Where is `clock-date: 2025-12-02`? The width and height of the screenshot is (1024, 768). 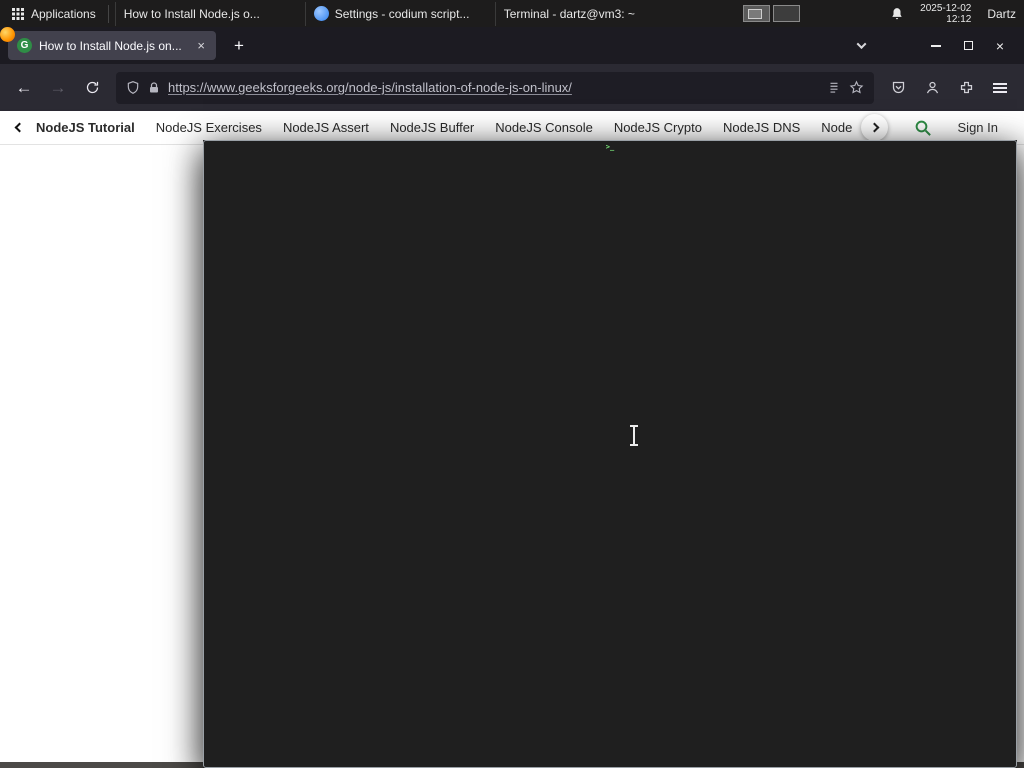
clock-date: 2025-12-02 is located at coordinates (946, 8).